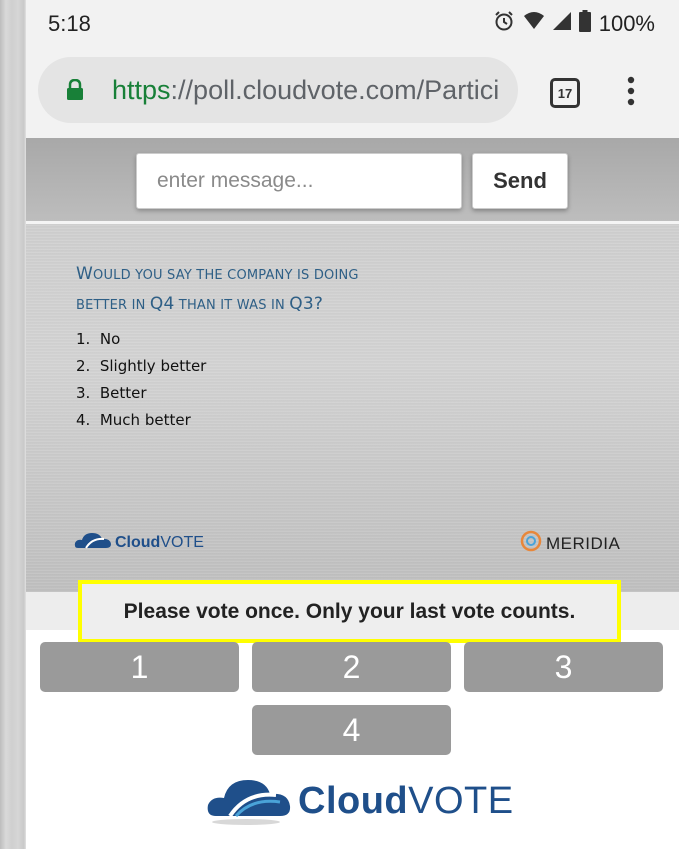  Describe the element at coordinates (574, 23) in the screenshot. I see `status-icons: 100%` at that location.